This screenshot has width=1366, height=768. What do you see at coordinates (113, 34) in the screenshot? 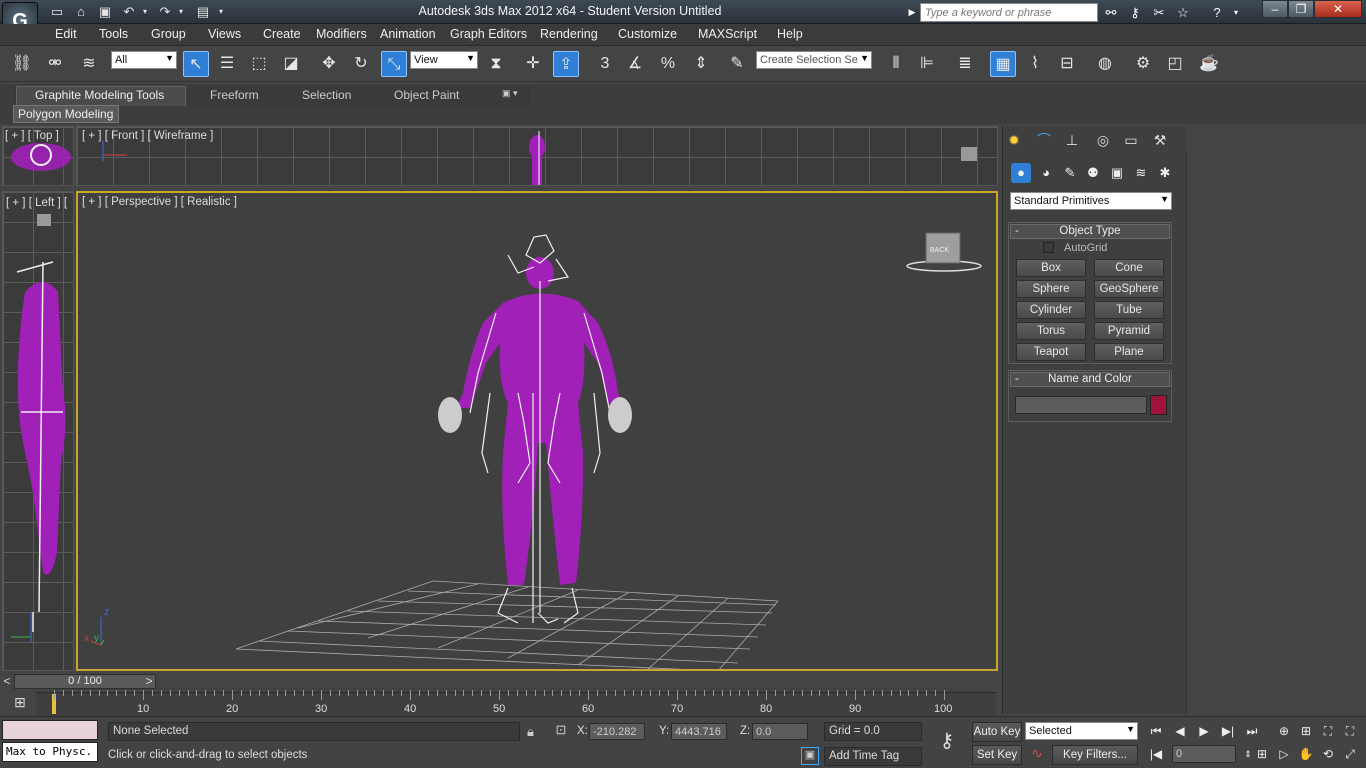
I see `menu-tools: Tools` at bounding box center [113, 34].